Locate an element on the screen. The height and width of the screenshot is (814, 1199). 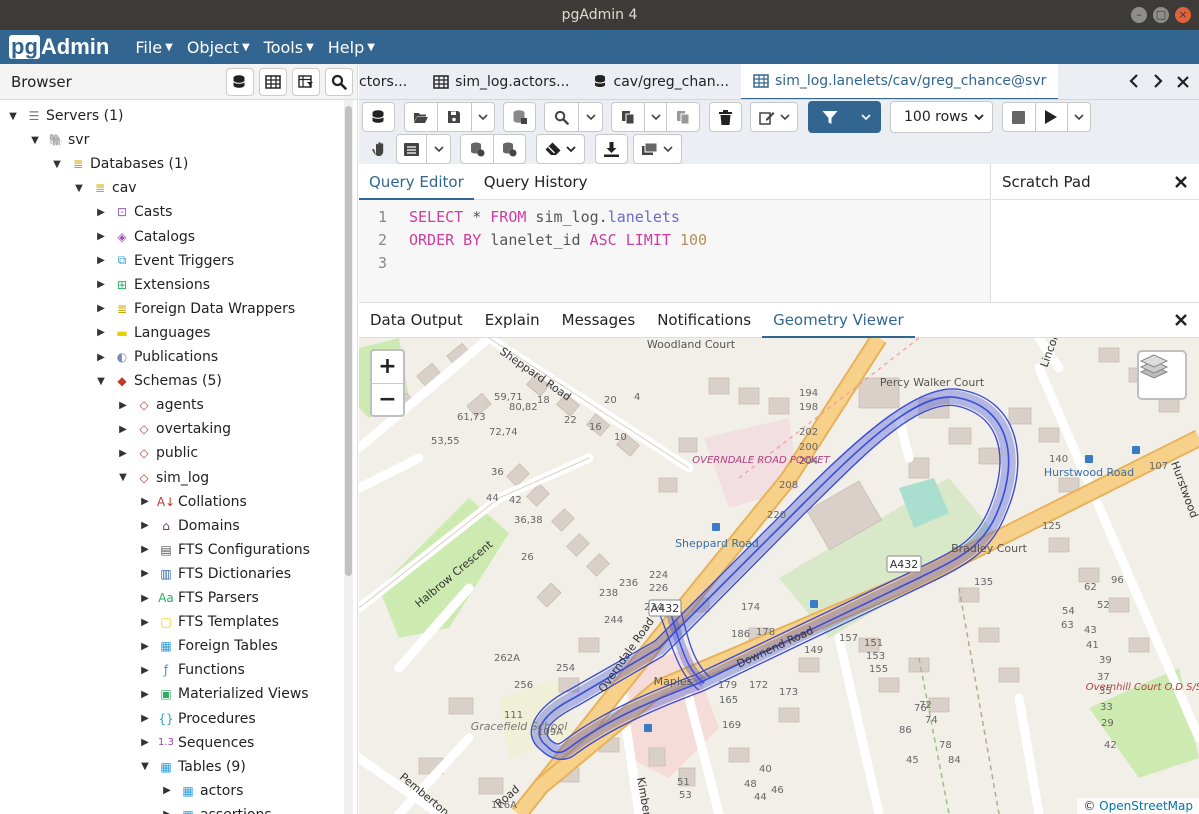
tree-node: ▶ ◇ public is located at coordinates (157, 453).